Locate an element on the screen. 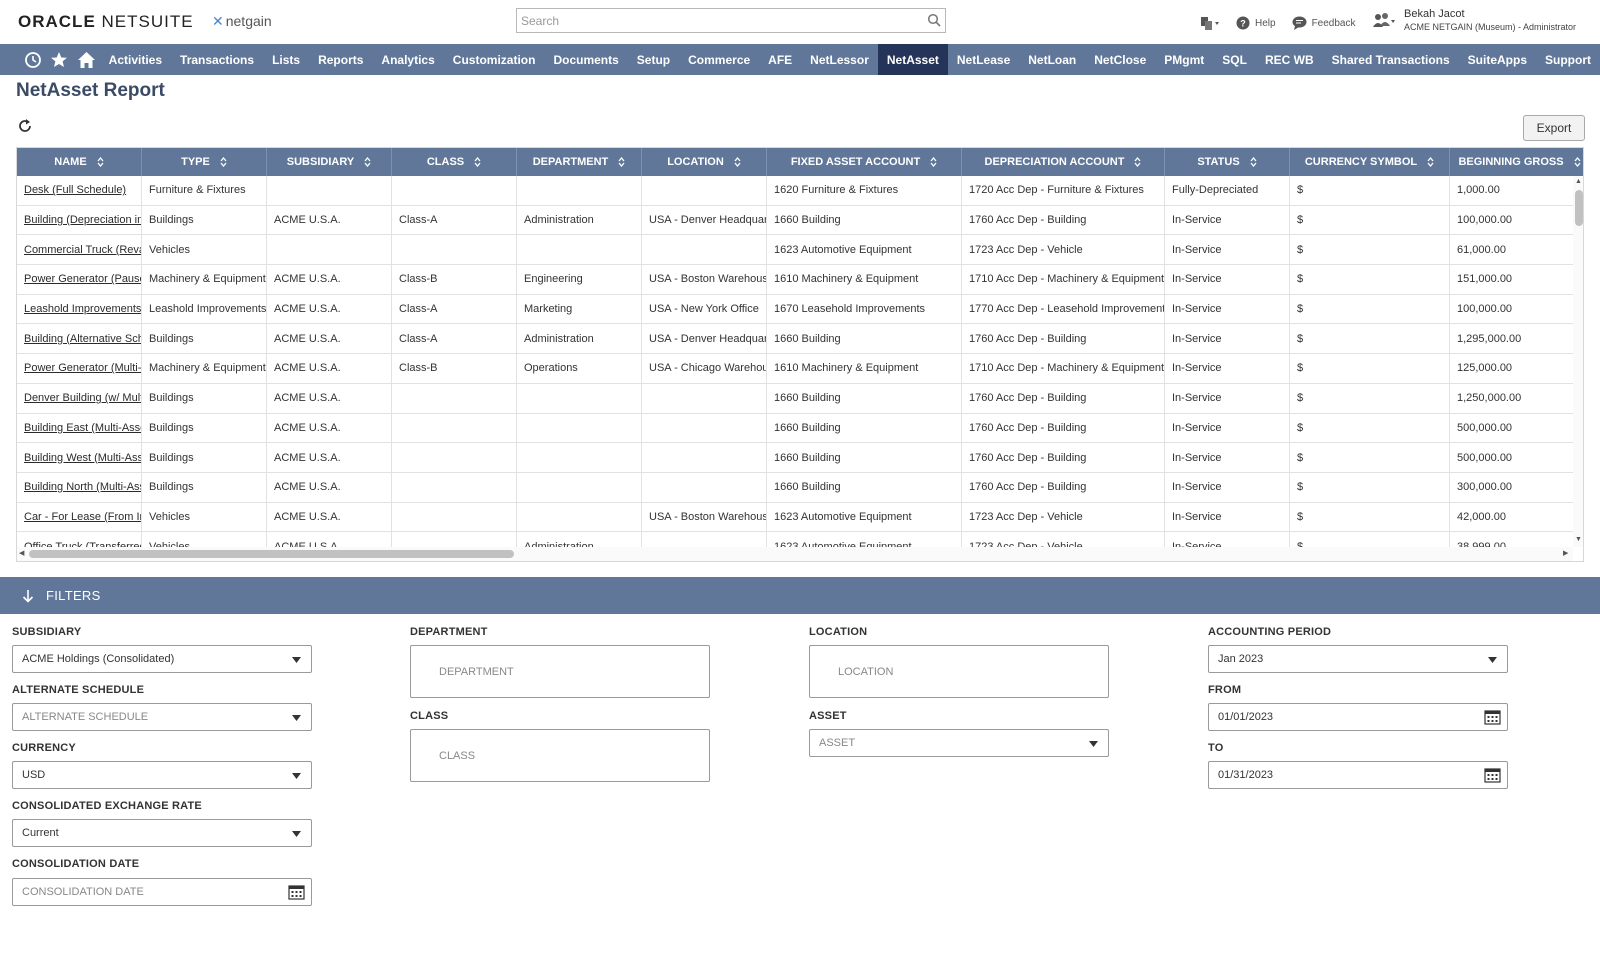  asset-name-link: Building West (Multi-Asset) is located at coordinates (79, 457).